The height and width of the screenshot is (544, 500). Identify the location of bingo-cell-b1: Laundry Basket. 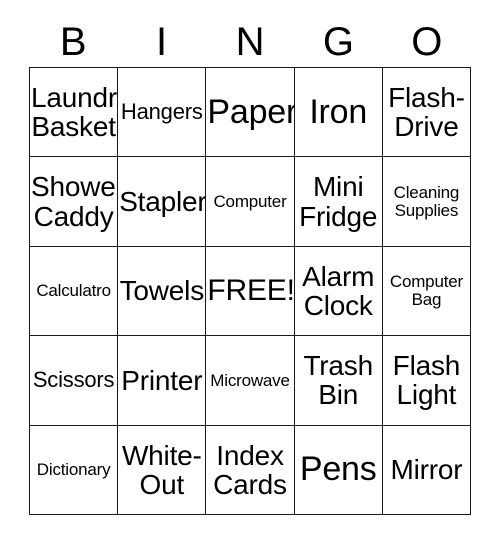
(74, 113).